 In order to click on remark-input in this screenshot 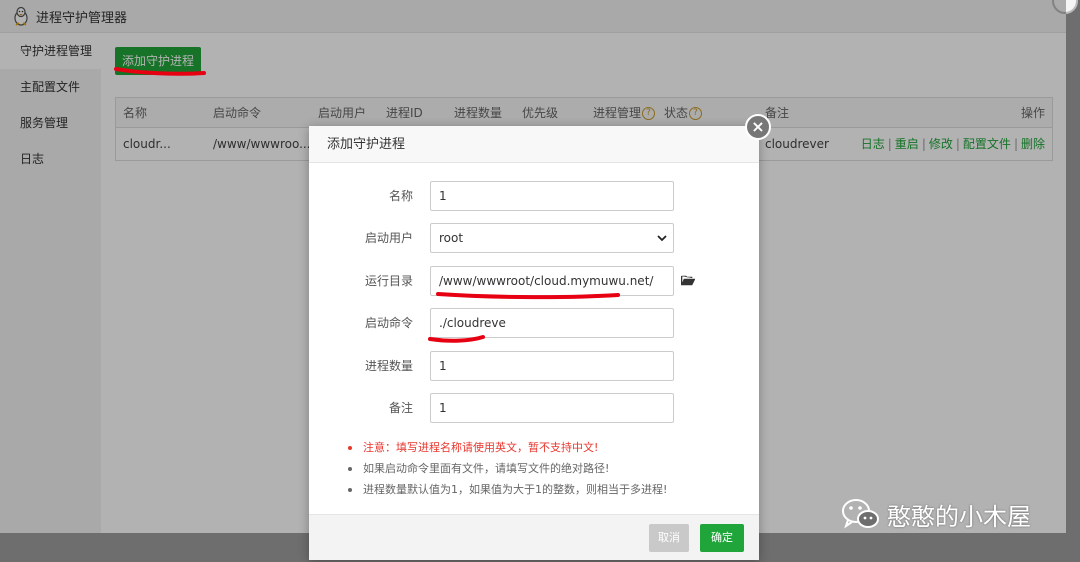, I will do `click(552, 408)`.